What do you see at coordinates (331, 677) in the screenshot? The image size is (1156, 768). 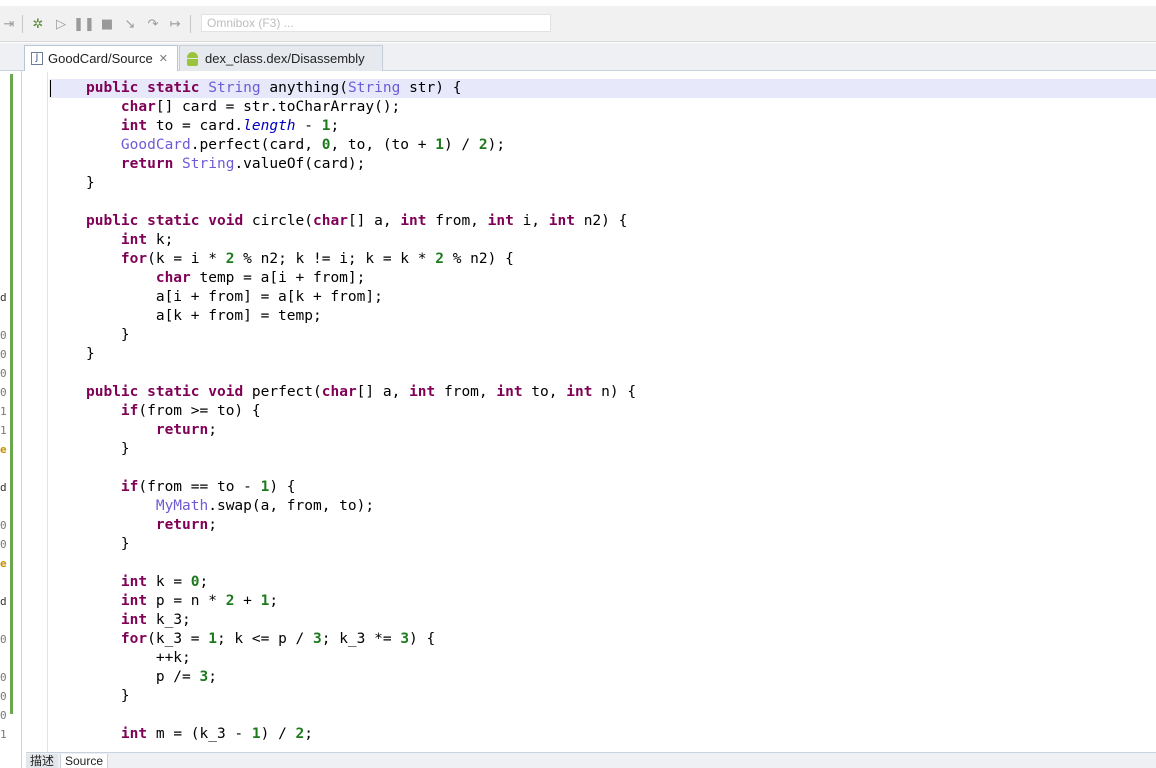 I see `code-line: p /= 3;` at bounding box center [331, 677].